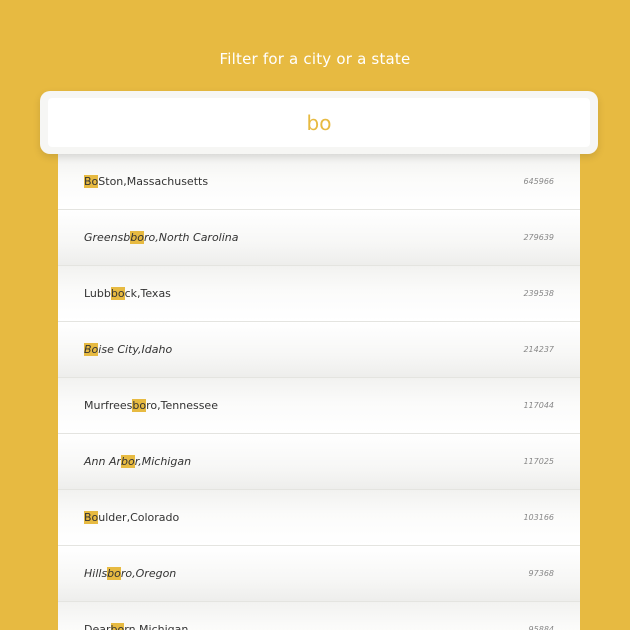  Describe the element at coordinates (538, 293) in the screenshot. I see `population-count: 239538` at that location.